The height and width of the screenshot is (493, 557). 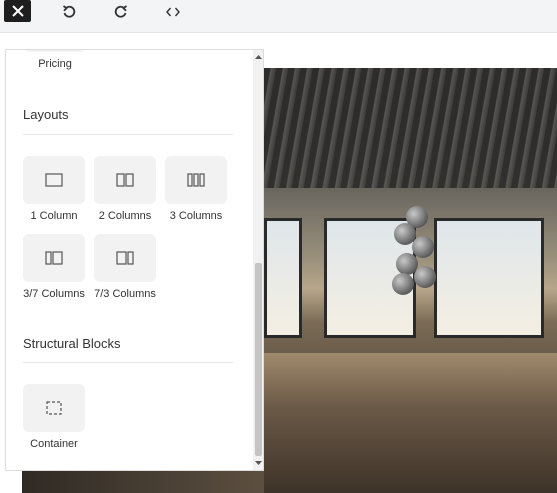 I want to click on pricing-block-label: Pricing, so click(x=55, y=64).